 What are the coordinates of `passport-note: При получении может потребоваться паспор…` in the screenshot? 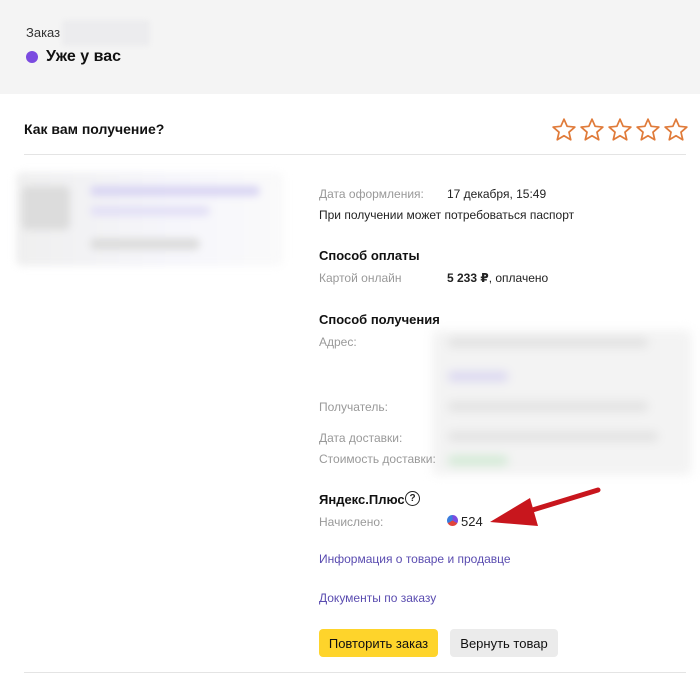 It's located at (447, 215).